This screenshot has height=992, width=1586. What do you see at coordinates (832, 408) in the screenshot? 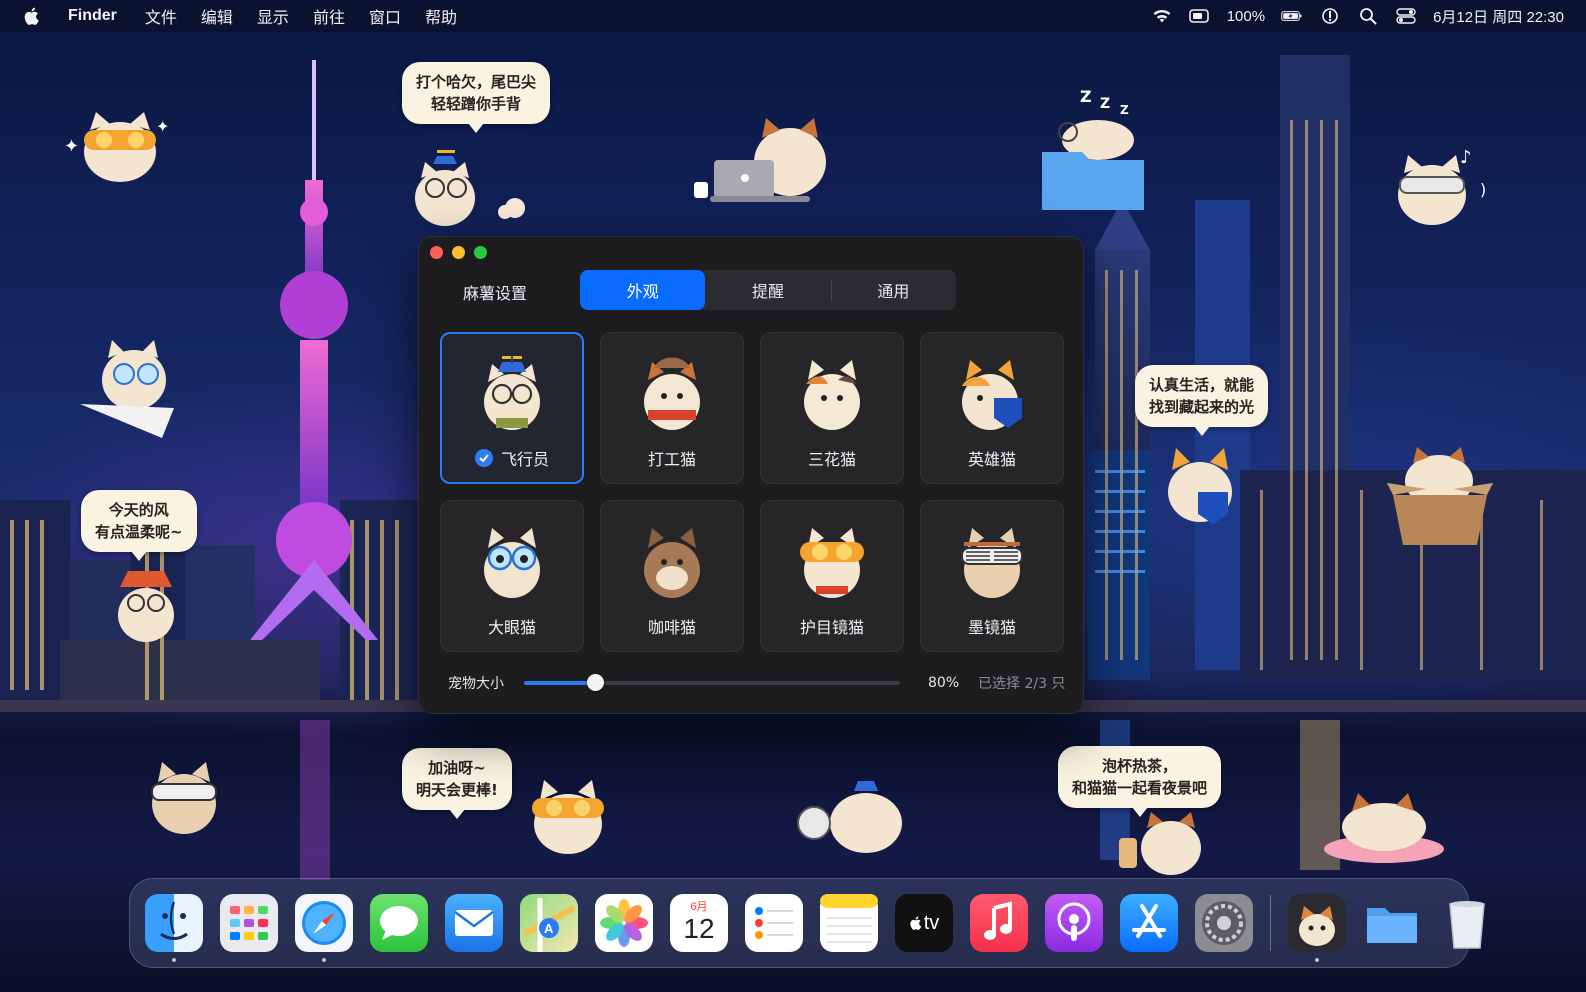
I see `pet-card-calico: 三花猫` at bounding box center [832, 408].